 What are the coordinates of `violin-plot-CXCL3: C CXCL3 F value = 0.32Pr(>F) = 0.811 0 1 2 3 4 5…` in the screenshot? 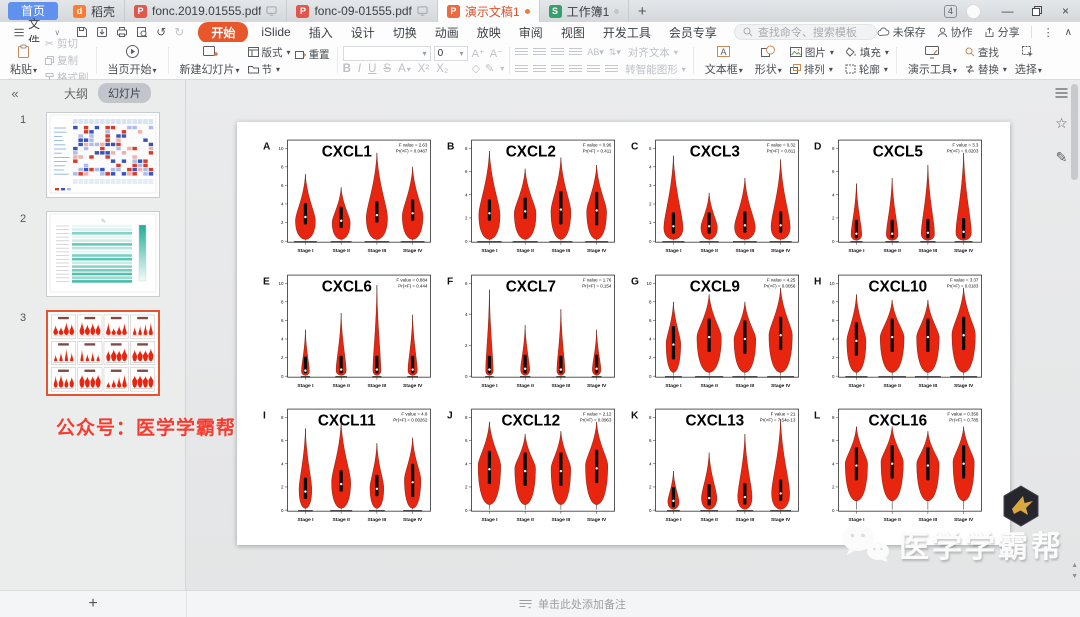 It's located at (715, 196).